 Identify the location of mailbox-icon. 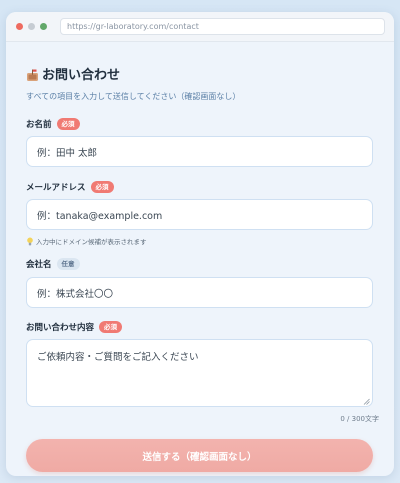
(32, 74).